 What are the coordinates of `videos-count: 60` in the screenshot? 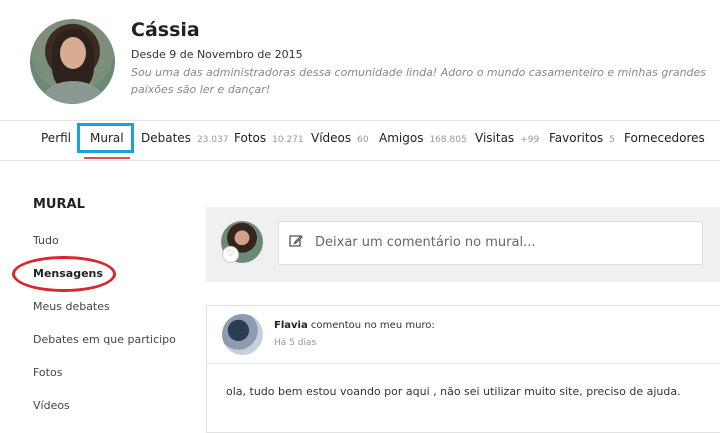 It's located at (363, 140).